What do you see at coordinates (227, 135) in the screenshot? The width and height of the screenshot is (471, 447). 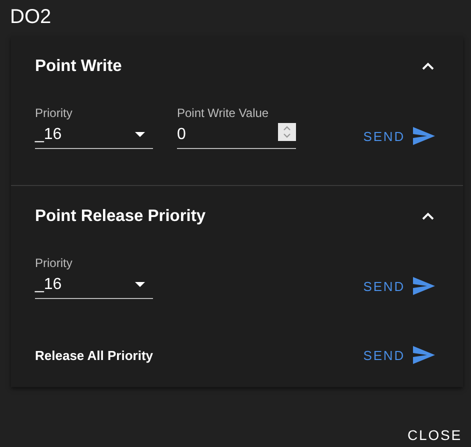 I see `value-input-field: 0` at bounding box center [227, 135].